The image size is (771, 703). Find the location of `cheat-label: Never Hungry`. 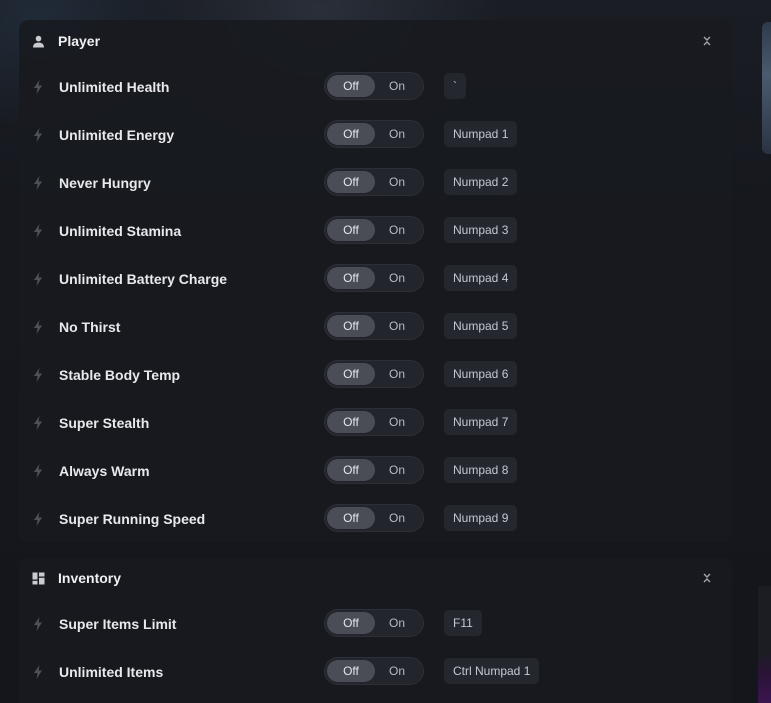

cheat-label: Never Hungry is located at coordinates (105, 183).